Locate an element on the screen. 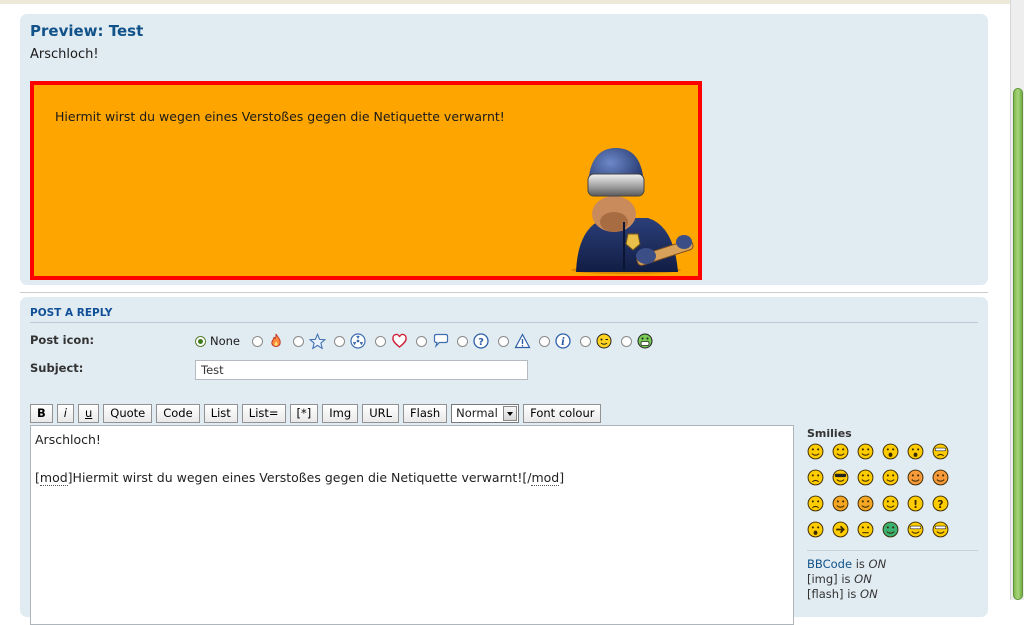 The image size is (1024, 625). info-icon: i is located at coordinates (563, 341).